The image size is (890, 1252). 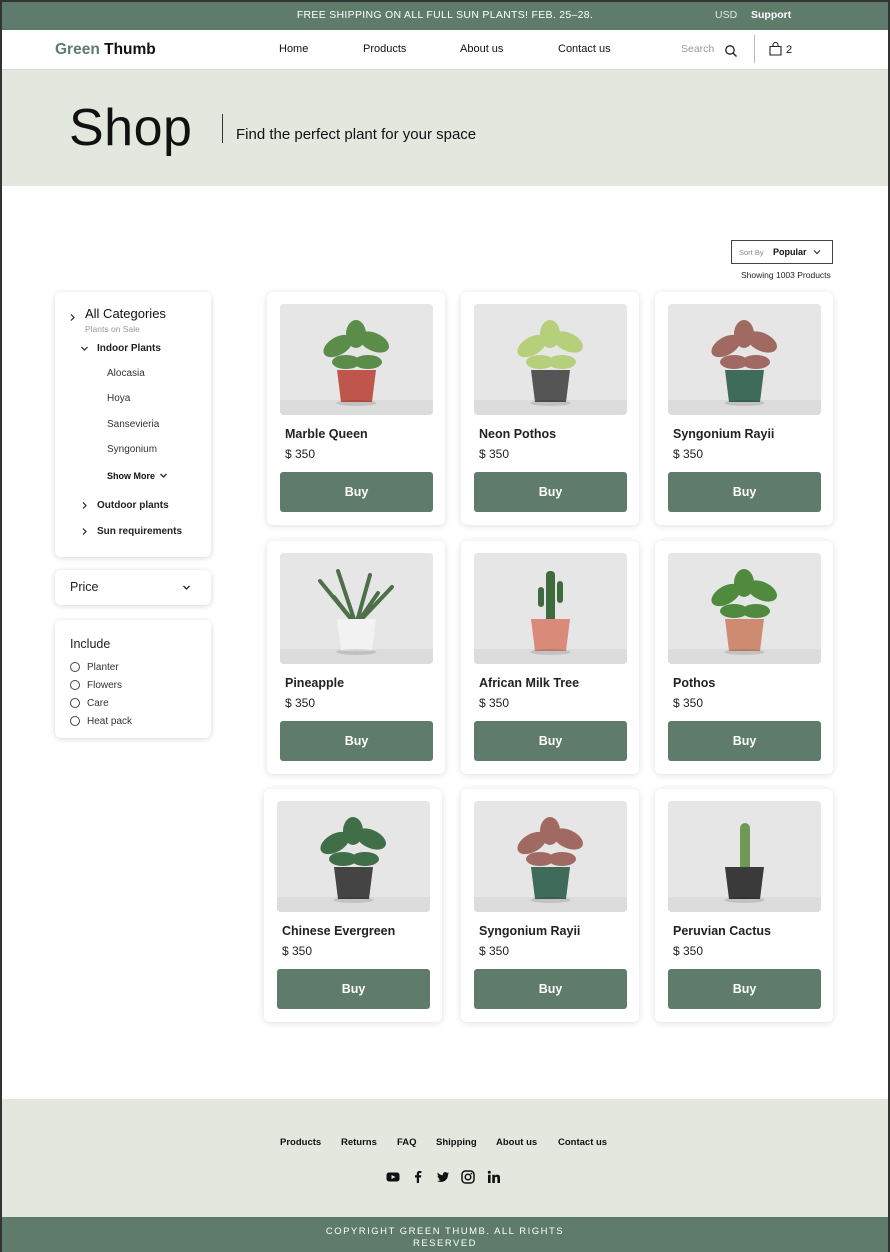 What do you see at coordinates (393, 1177) in the screenshot?
I see `youtube-icon` at bounding box center [393, 1177].